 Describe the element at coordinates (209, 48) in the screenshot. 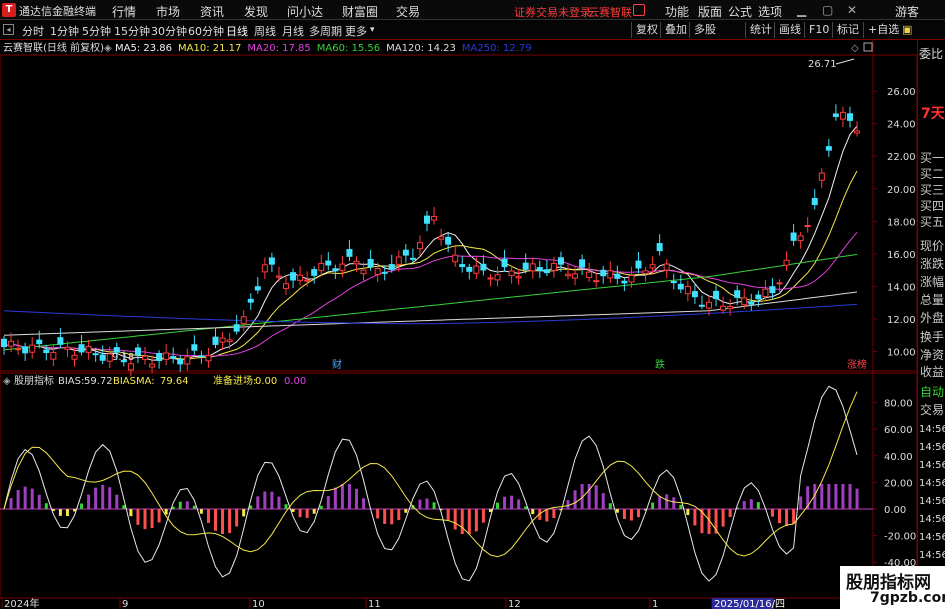

I see `ma-legend-item: MA10: 21.17` at that location.